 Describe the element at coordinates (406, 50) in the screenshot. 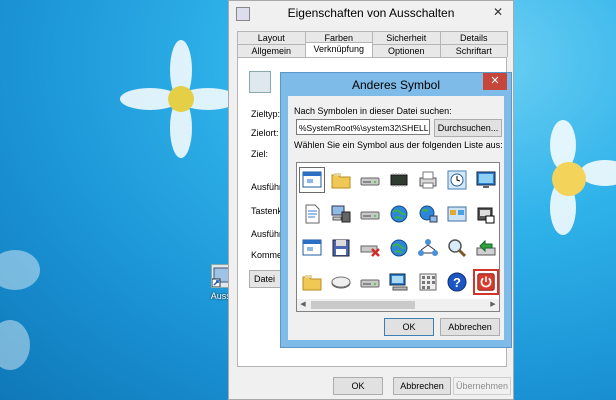

I see `tab-optionen: Optionen` at that location.